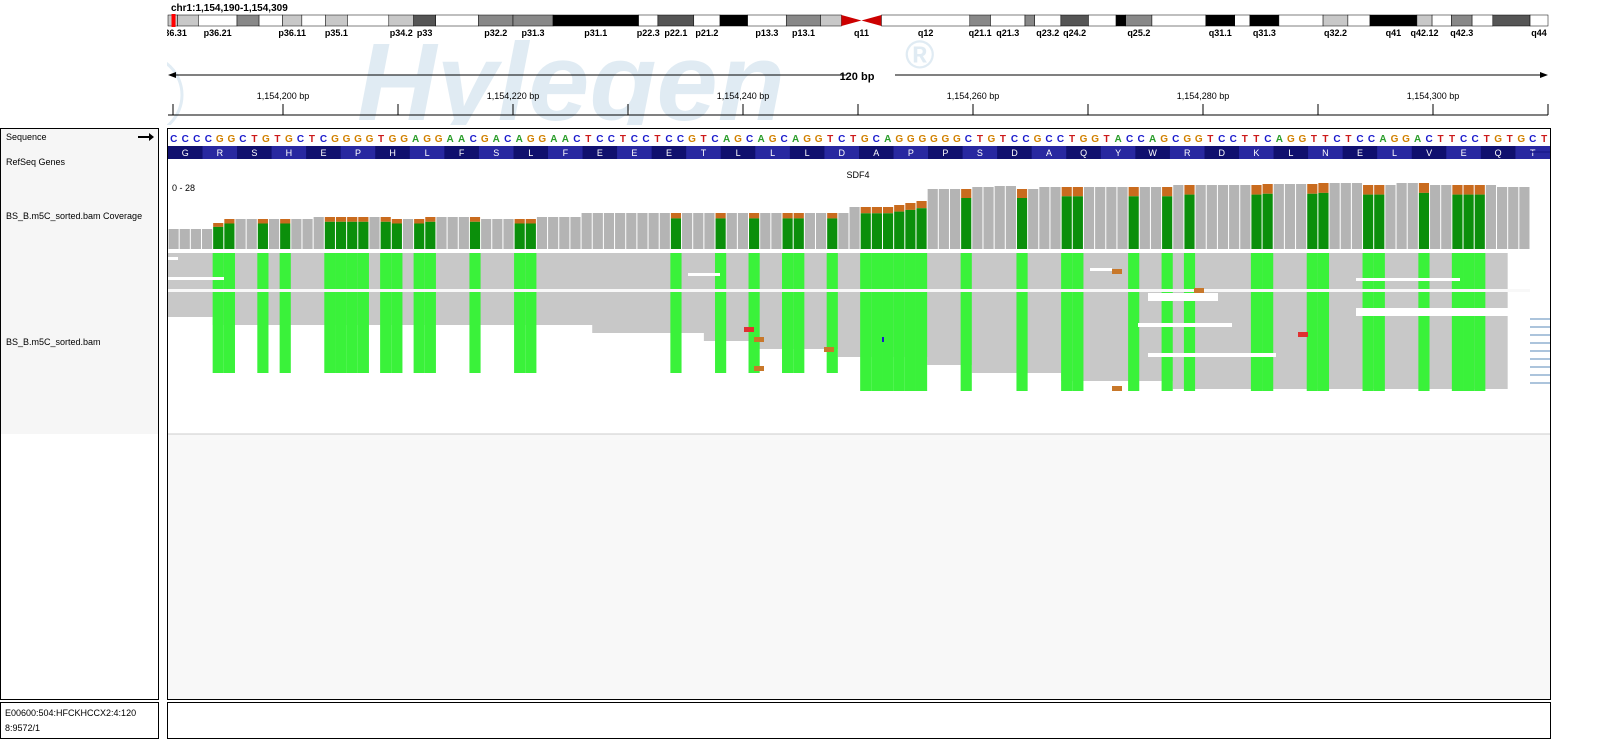 The width and height of the screenshot is (1600, 753). Describe the element at coordinates (859, 152) in the screenshot. I see `refseq-gene-track: GRSHEPHLFSLFEEETLLLDAPPSDAQYWRDKLNELVEQT` at that location.